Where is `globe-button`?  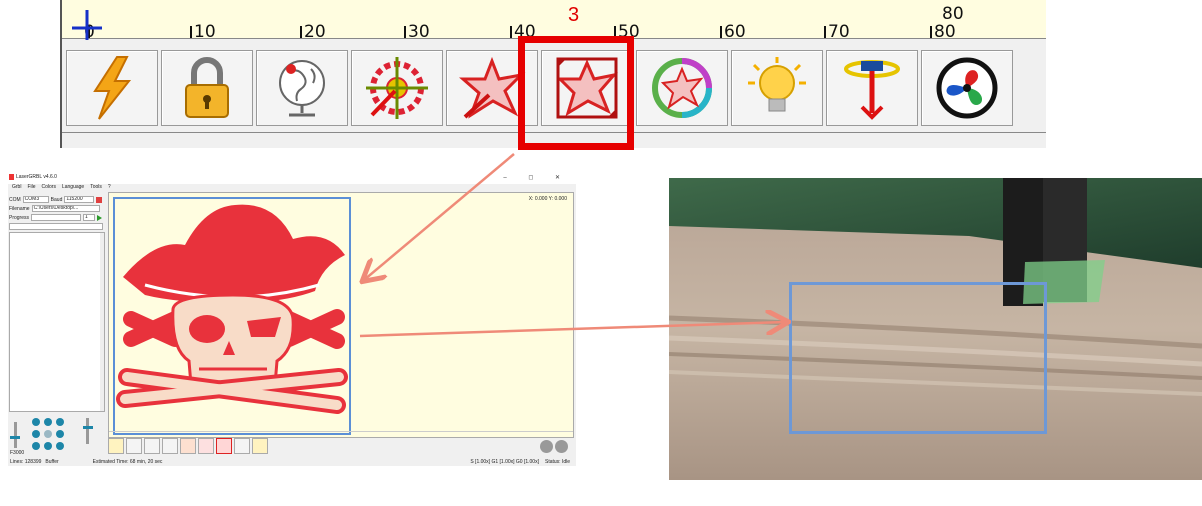 globe-button is located at coordinates (302, 88).